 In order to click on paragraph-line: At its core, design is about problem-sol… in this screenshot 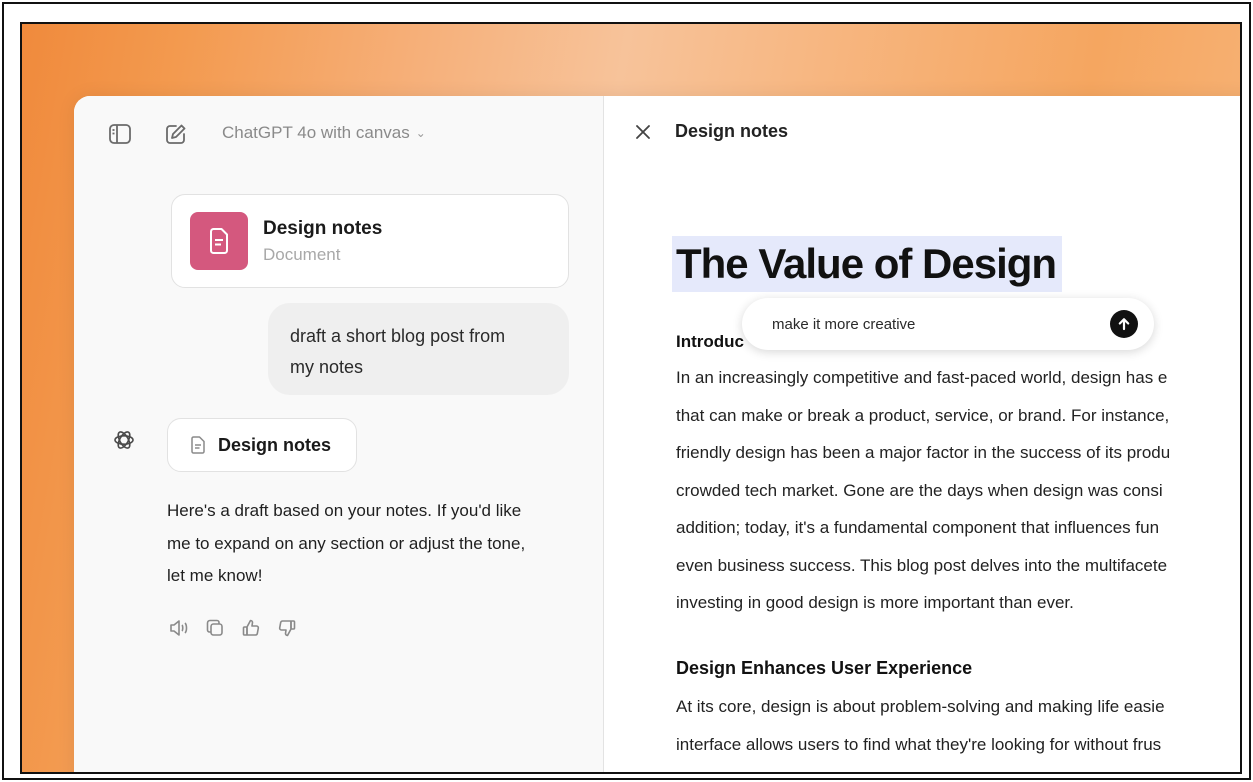, I will do `click(920, 706)`.